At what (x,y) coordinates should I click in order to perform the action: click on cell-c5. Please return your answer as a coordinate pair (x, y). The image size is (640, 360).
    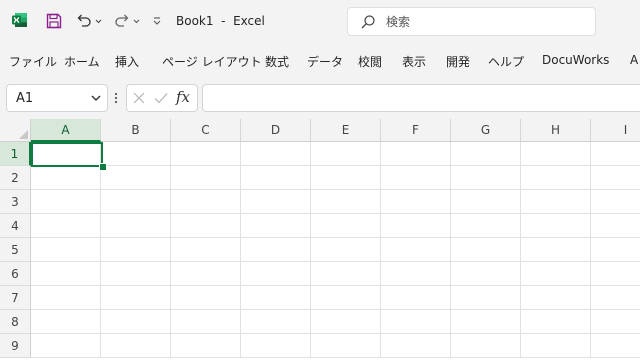
    Looking at the image, I should click on (206, 250).